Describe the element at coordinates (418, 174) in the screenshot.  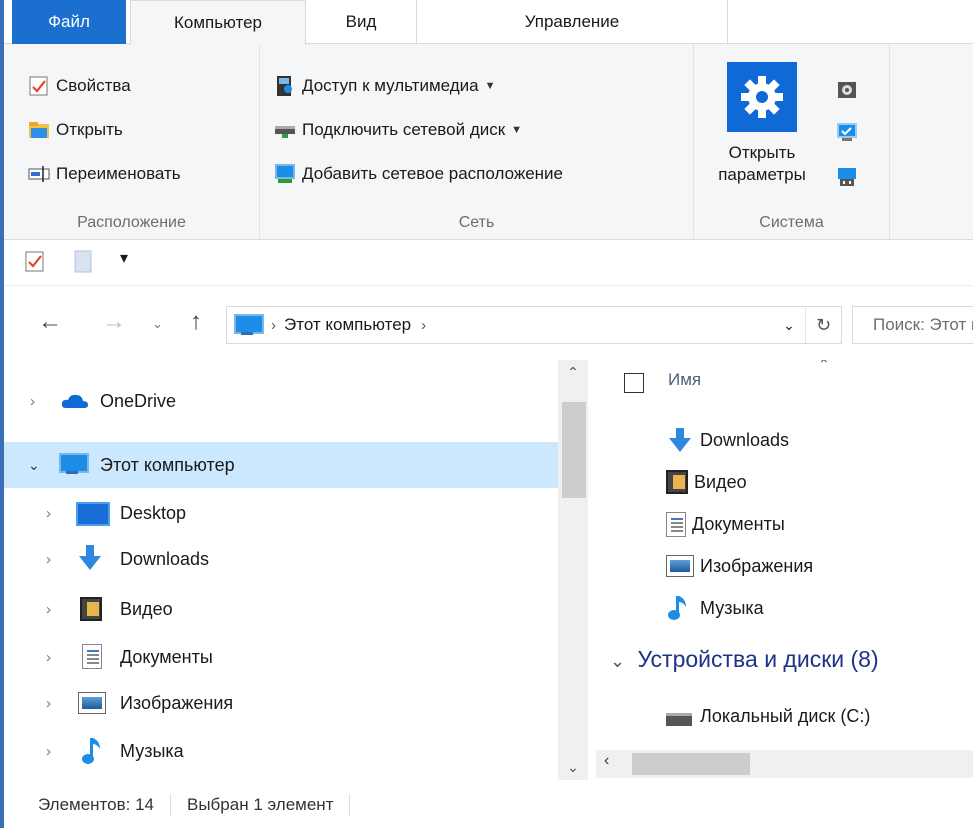
I see `add-location-button: Добавить сетевое расположение` at that location.